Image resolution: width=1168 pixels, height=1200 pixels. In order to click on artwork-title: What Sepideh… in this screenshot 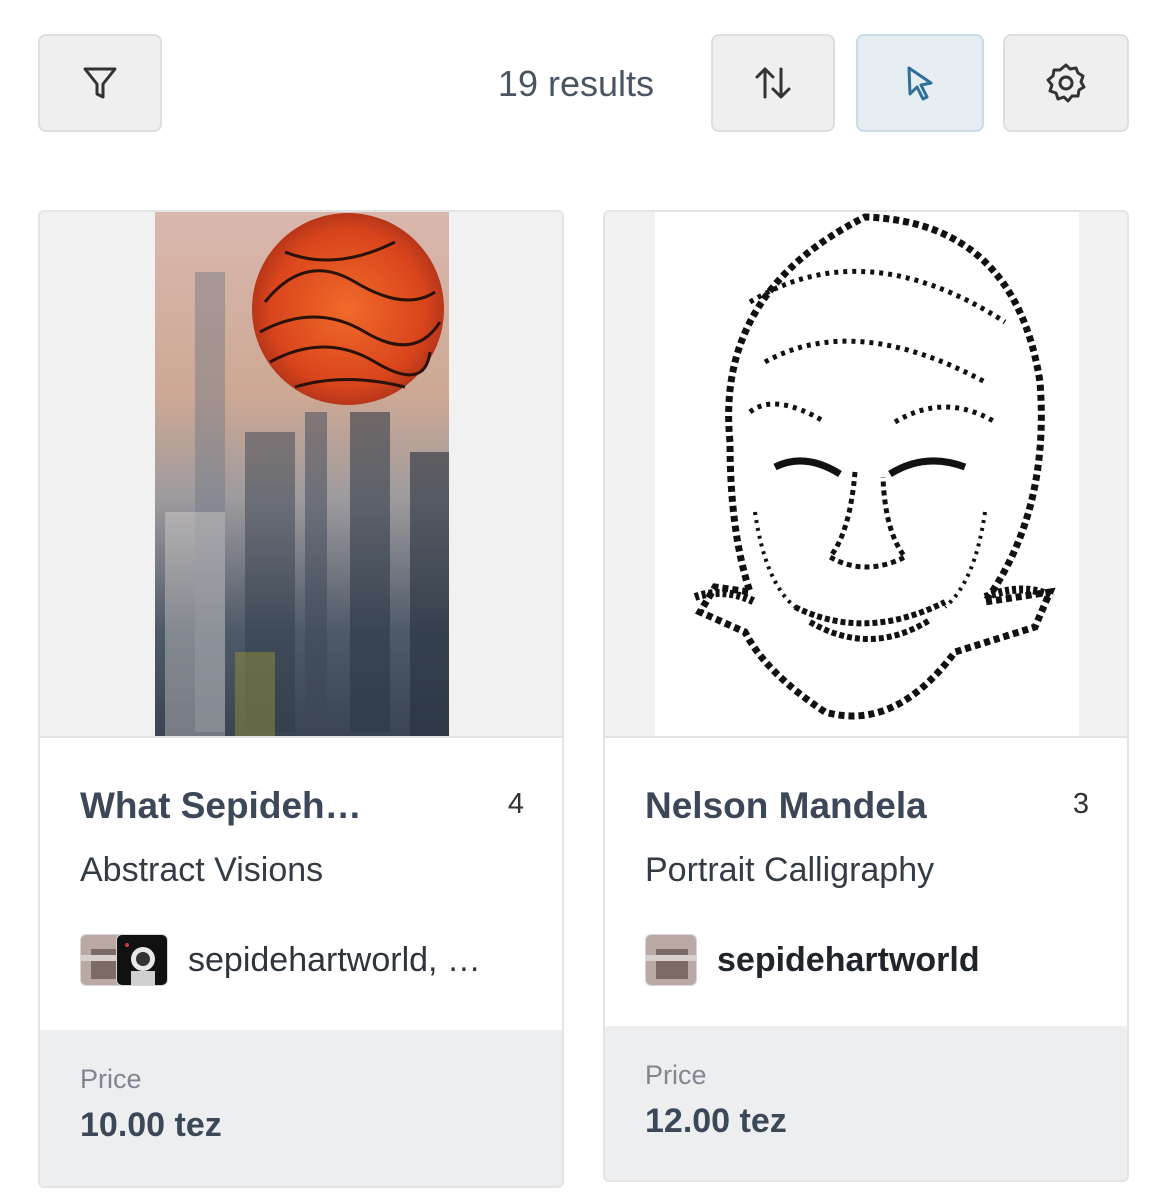, I will do `click(221, 806)`.